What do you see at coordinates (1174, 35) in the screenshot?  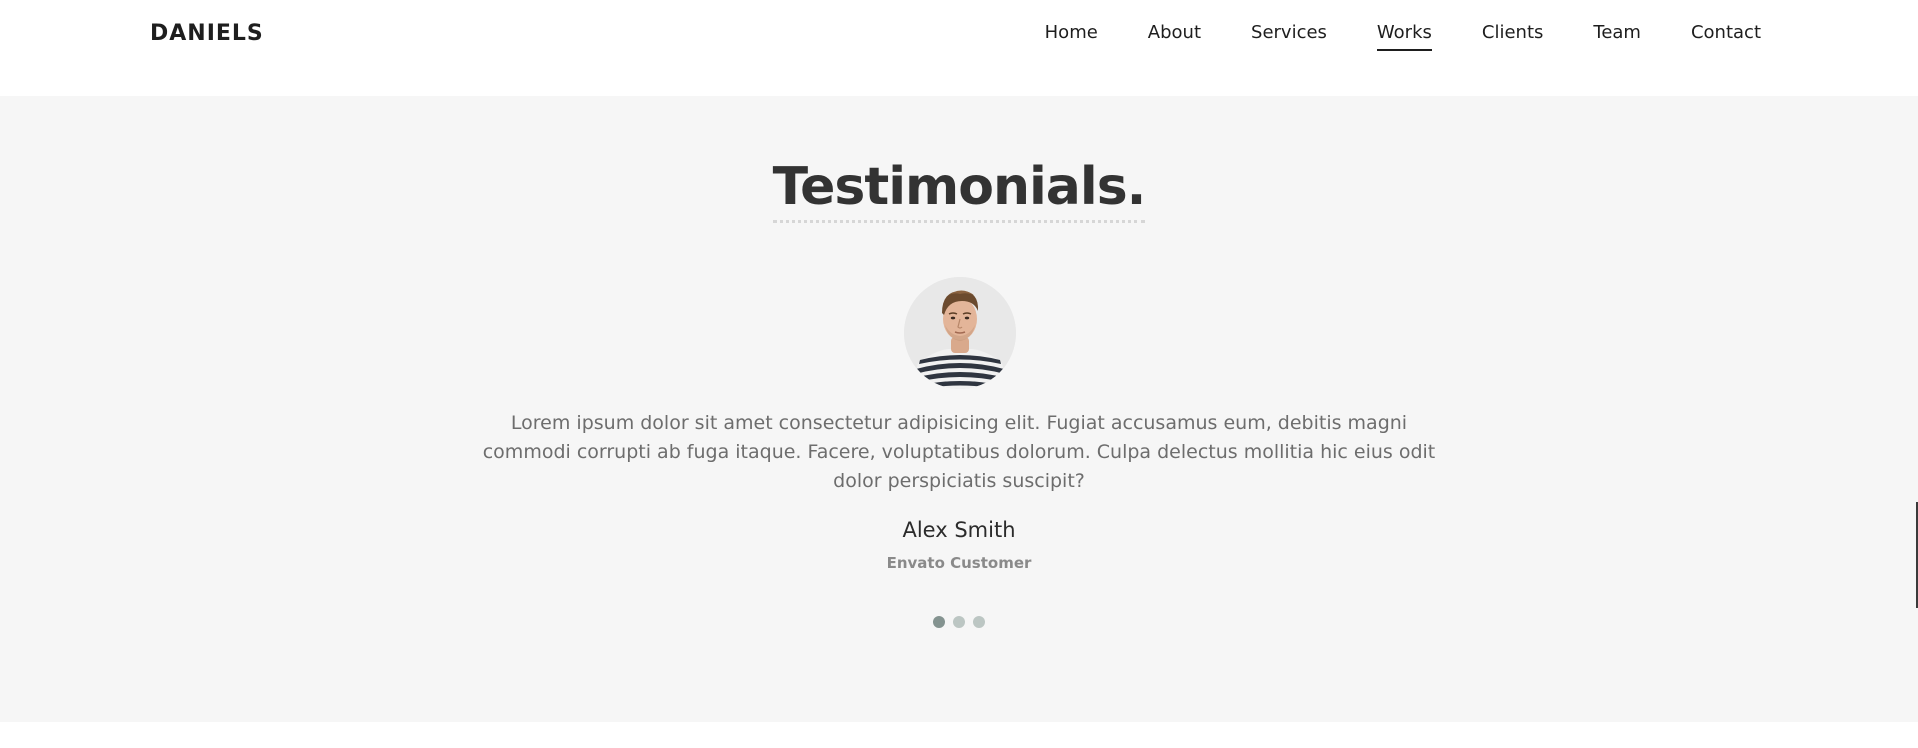 I see `nav-item-about: About` at bounding box center [1174, 35].